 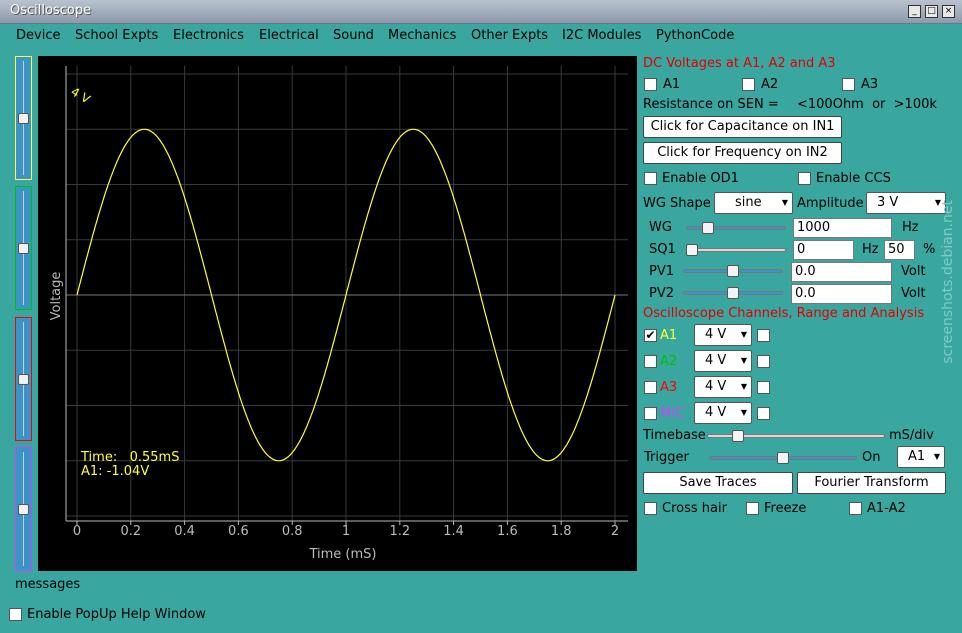 What do you see at coordinates (736, 250) in the screenshot?
I see `sq1-frequency-slider` at bounding box center [736, 250].